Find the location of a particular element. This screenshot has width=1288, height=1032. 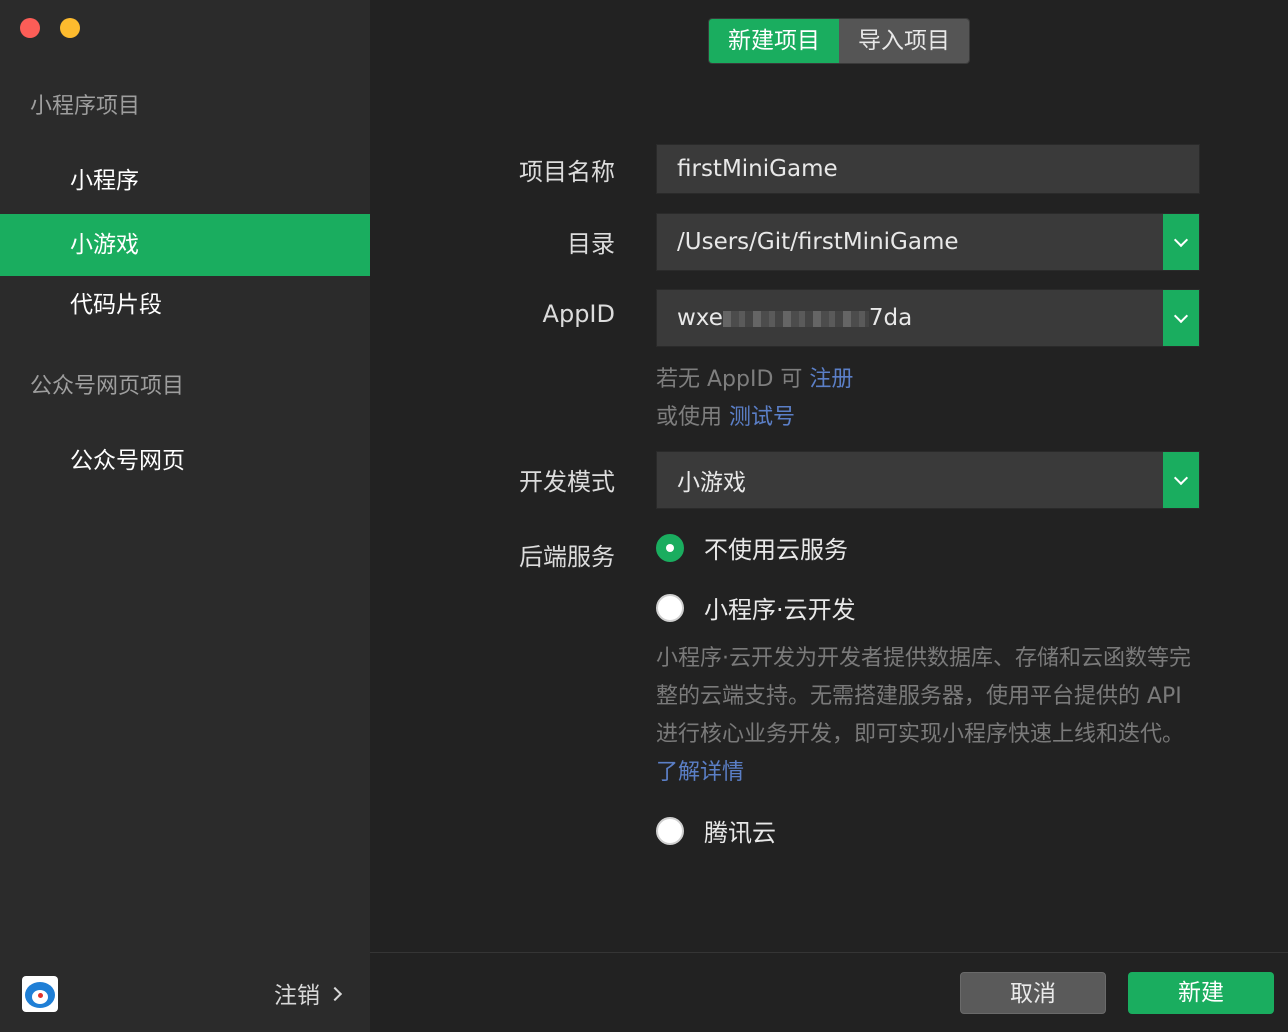

dev-mode-select: 小游戏 is located at coordinates (928, 480).